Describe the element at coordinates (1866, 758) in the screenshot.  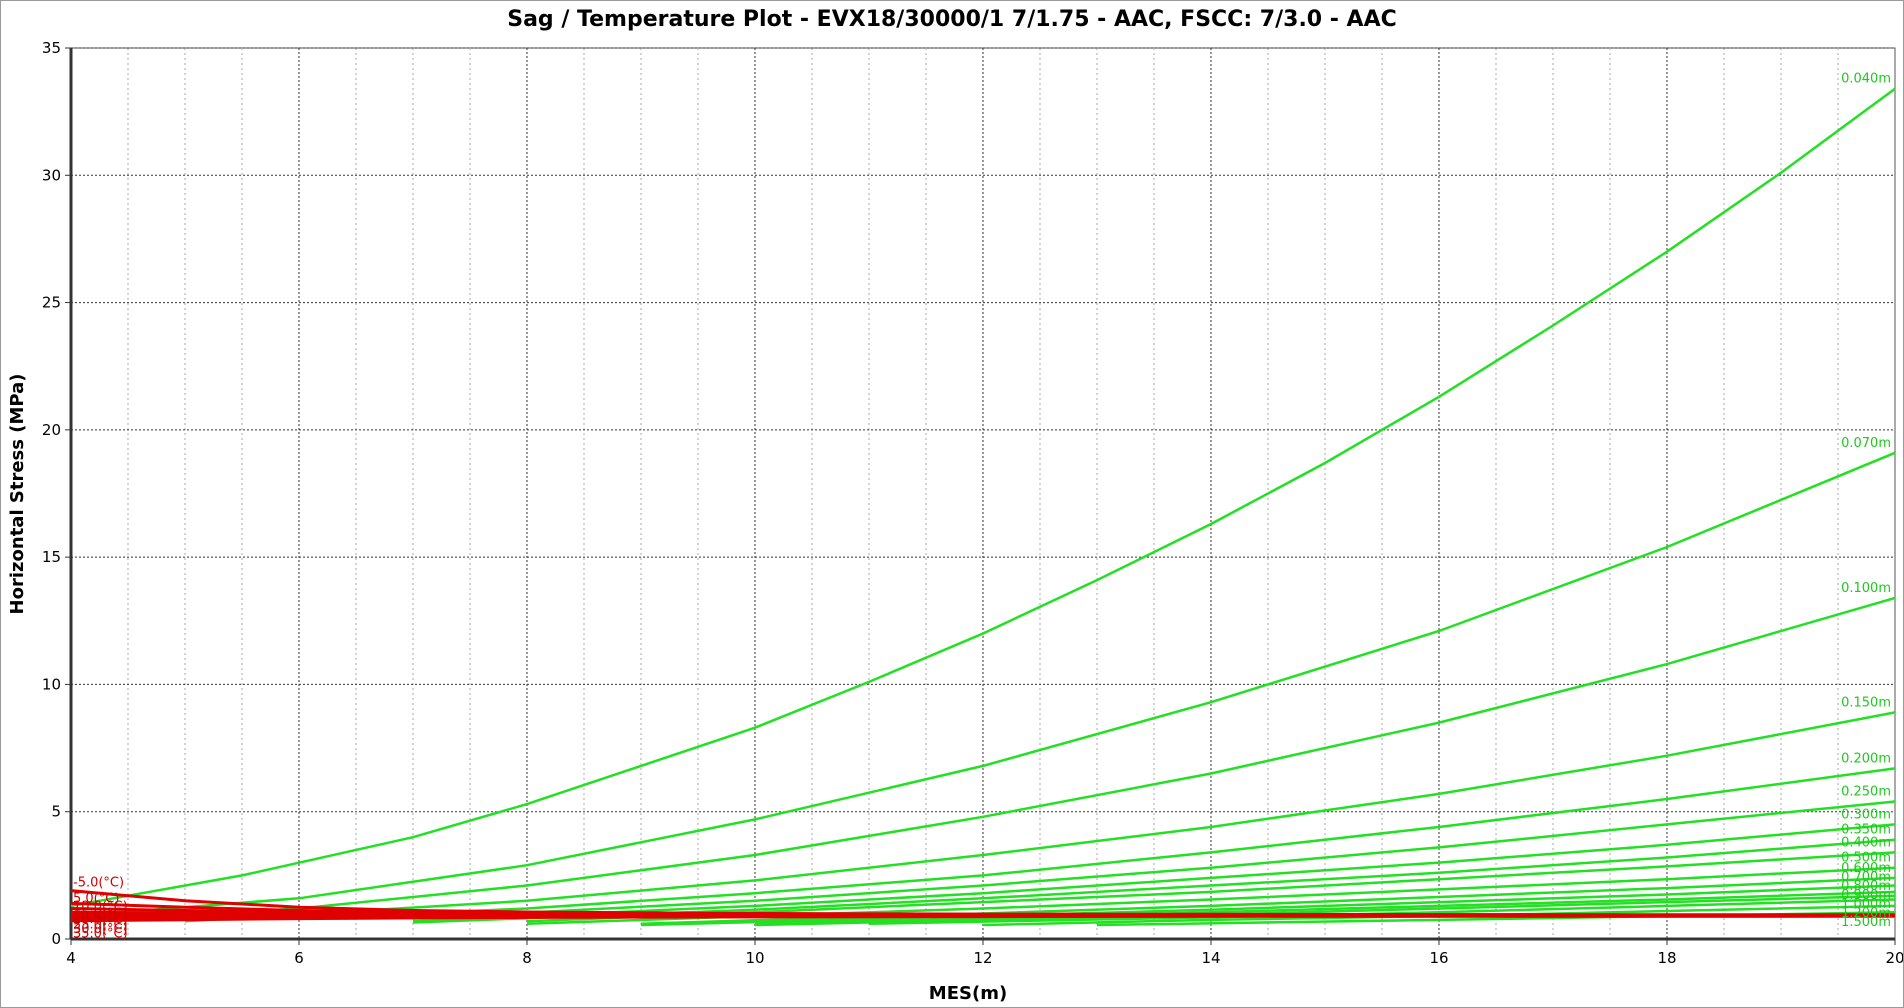
I see `sag-series-label: 0.200m` at that location.